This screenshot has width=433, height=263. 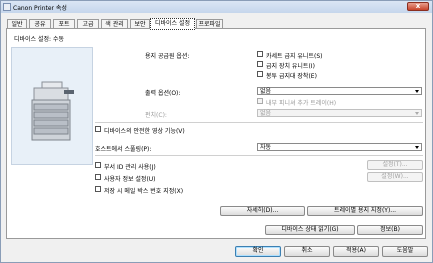 What do you see at coordinates (390, 230) in the screenshot?
I see `about-button: 정보(B)` at bounding box center [390, 230].